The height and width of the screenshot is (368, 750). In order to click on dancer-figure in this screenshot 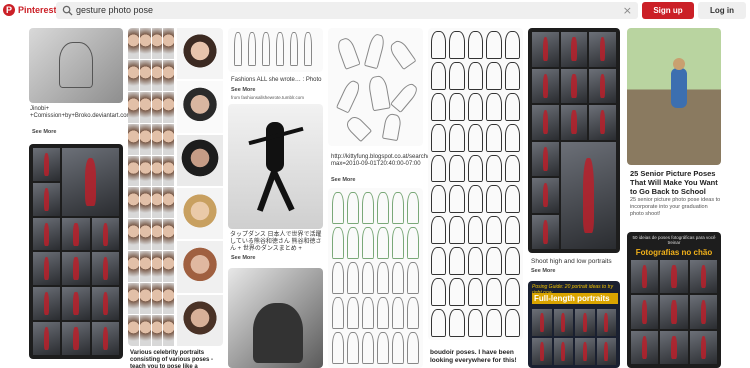, I will do `click(275, 147)`.